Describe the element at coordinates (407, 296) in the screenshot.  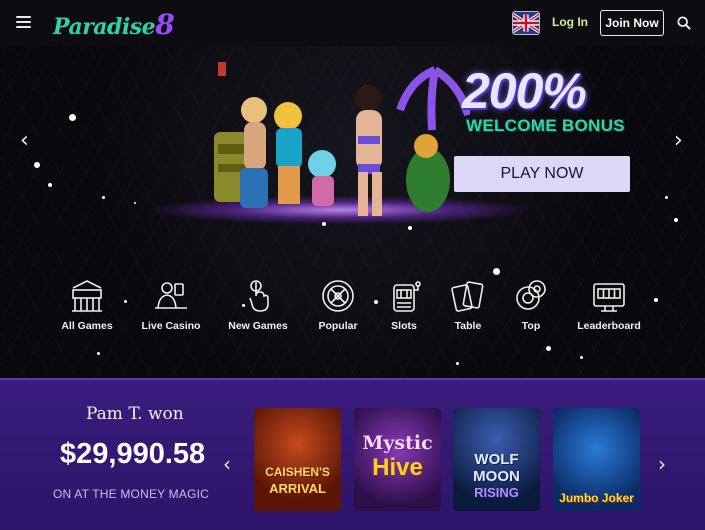
I see `slot-machine-icon` at that location.